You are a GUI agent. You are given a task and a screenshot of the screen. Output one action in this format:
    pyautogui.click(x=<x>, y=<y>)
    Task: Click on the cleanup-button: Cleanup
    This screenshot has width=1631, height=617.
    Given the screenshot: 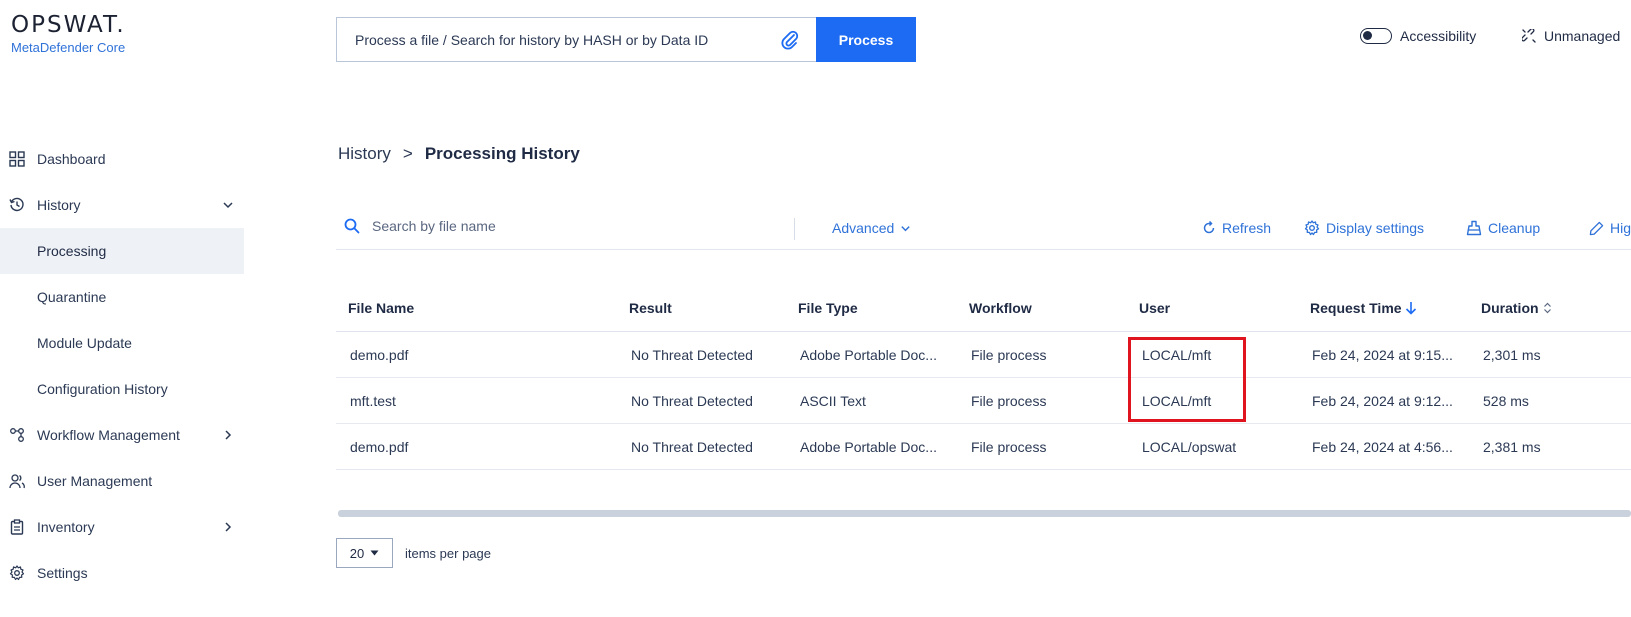 What is the action you would take?
    pyautogui.click(x=1503, y=228)
    